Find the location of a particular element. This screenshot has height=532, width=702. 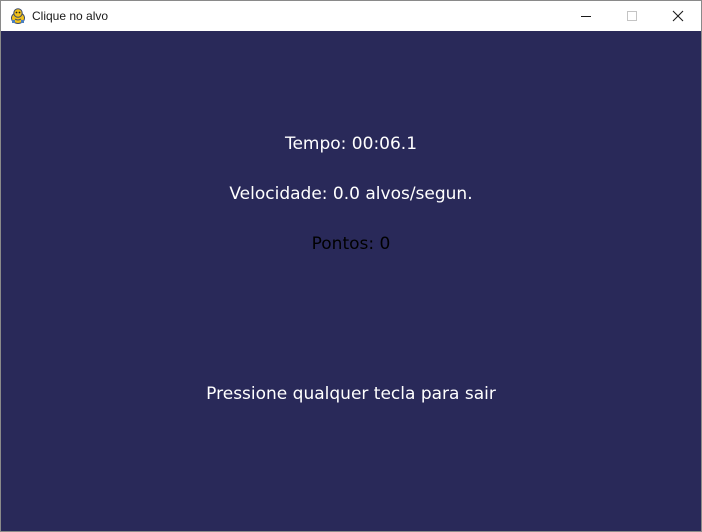

maximize-icon is located at coordinates (632, 16).